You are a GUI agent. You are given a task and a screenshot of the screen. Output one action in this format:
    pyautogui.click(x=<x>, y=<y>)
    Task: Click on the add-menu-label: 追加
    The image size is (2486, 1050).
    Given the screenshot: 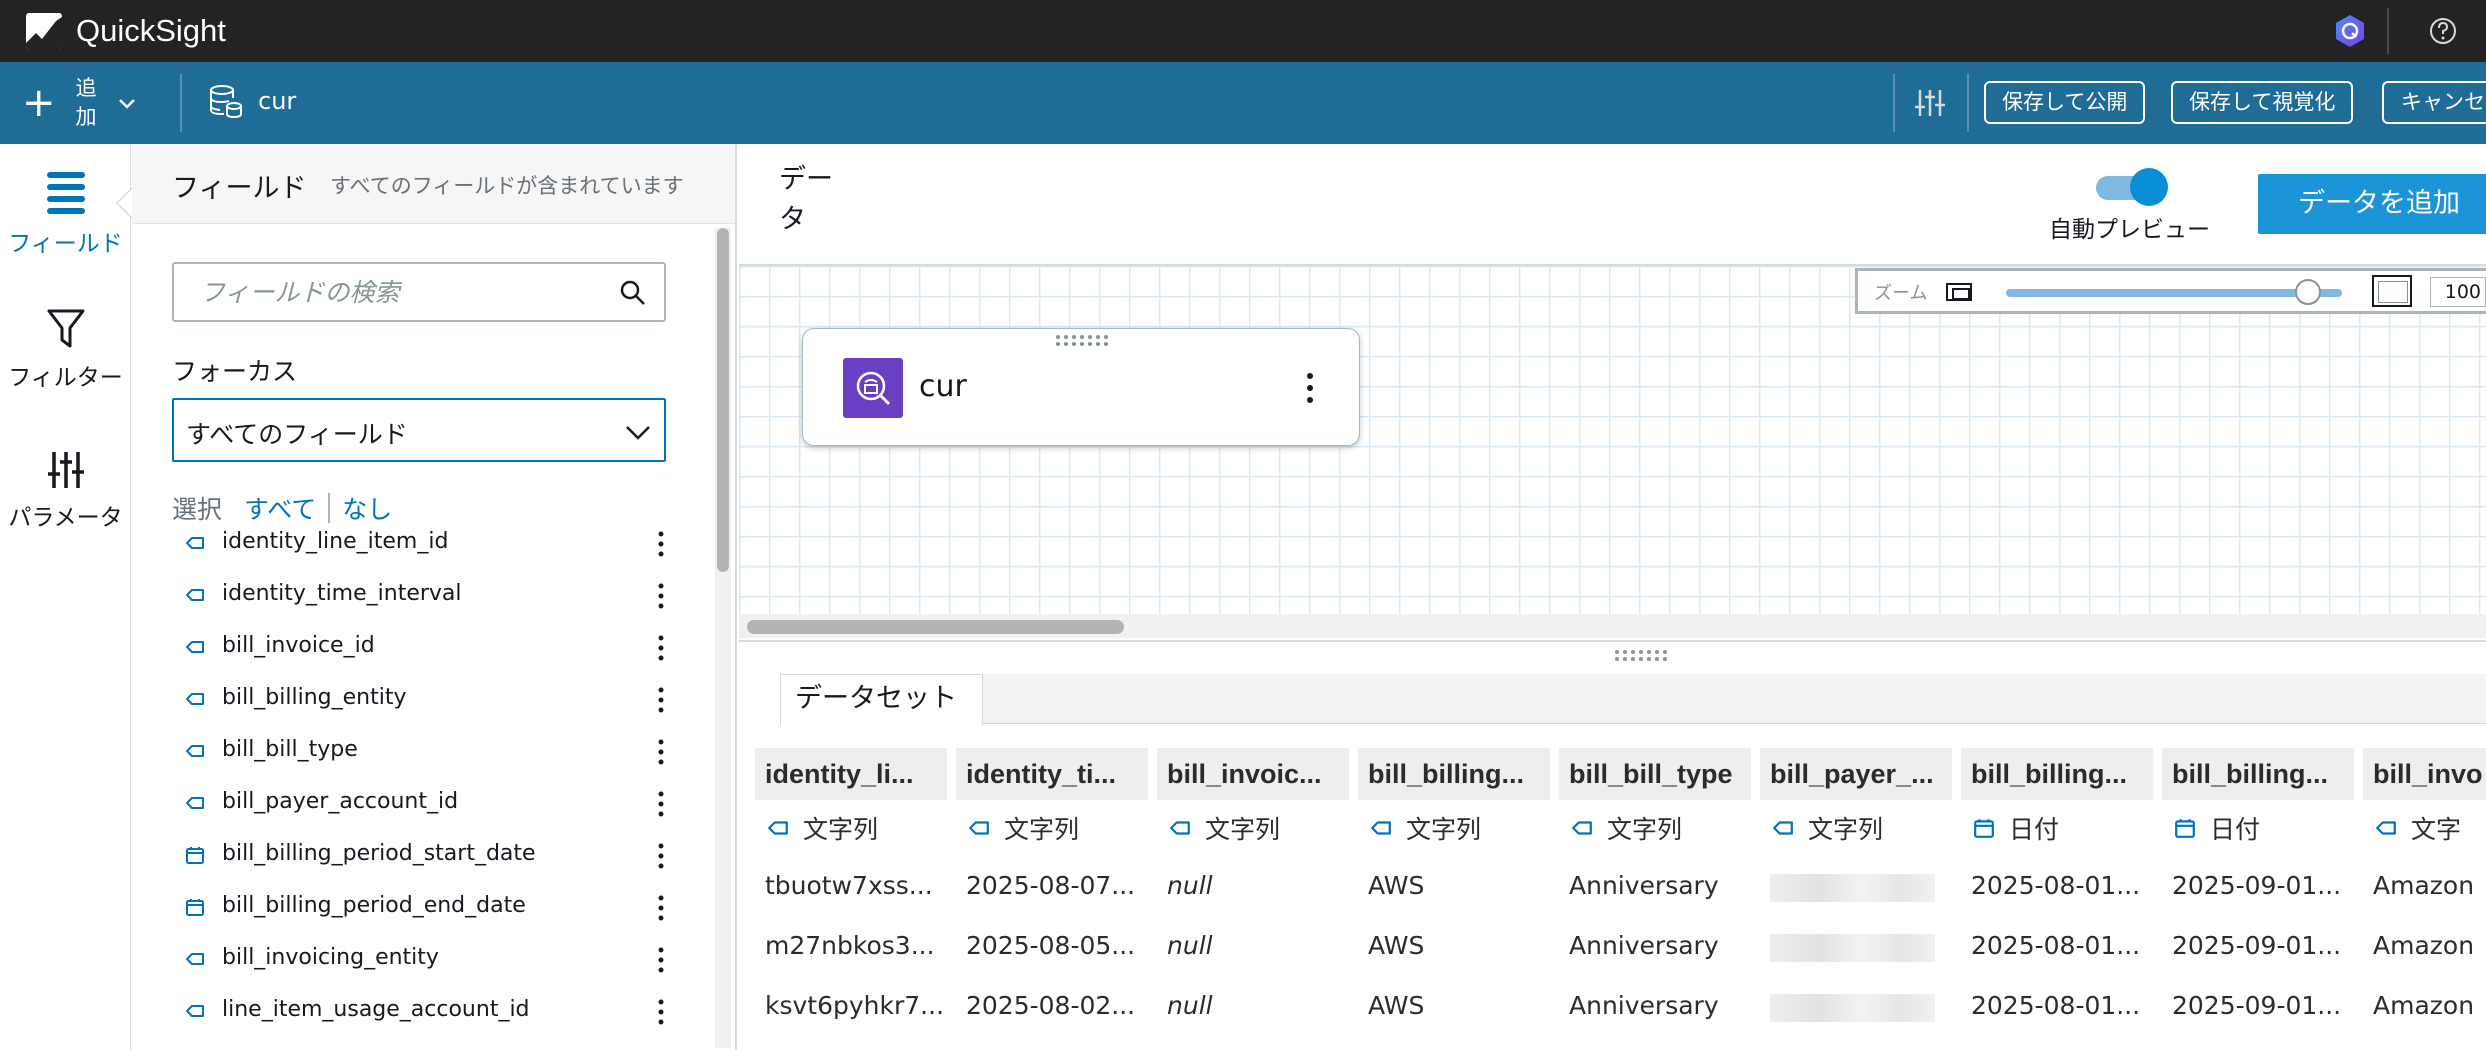 What is the action you would take?
    pyautogui.click(x=86, y=102)
    